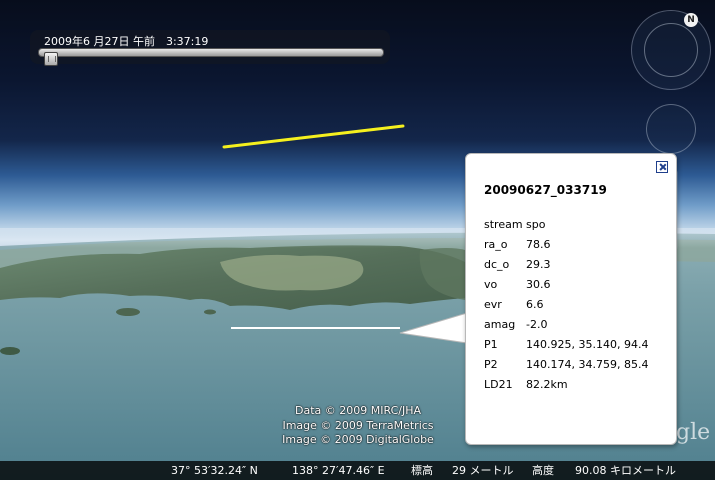  What do you see at coordinates (358, 439) in the screenshot?
I see `attribution-line: Image © 2009 DigitalGlobe` at bounding box center [358, 439].